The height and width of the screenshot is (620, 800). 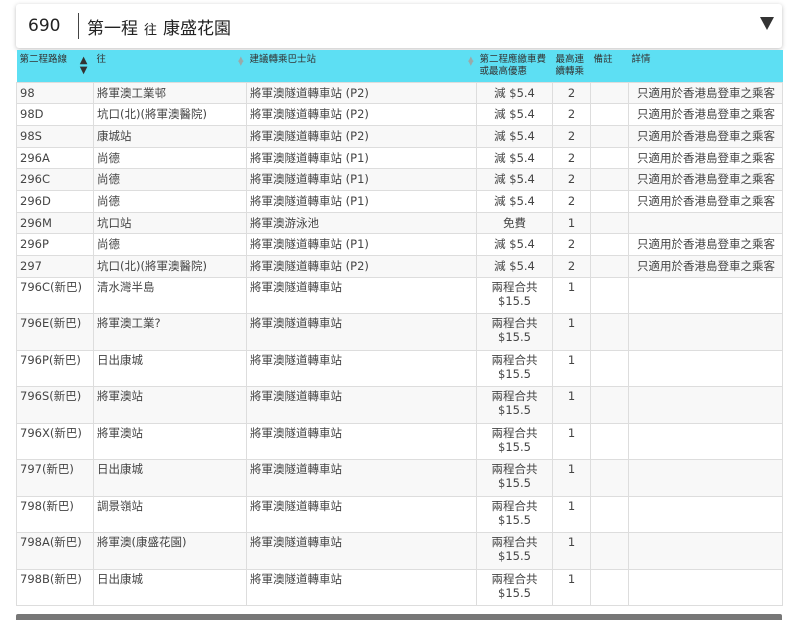 What do you see at coordinates (170, 179) in the screenshot?
I see `to-cell: 尚德` at bounding box center [170, 179].